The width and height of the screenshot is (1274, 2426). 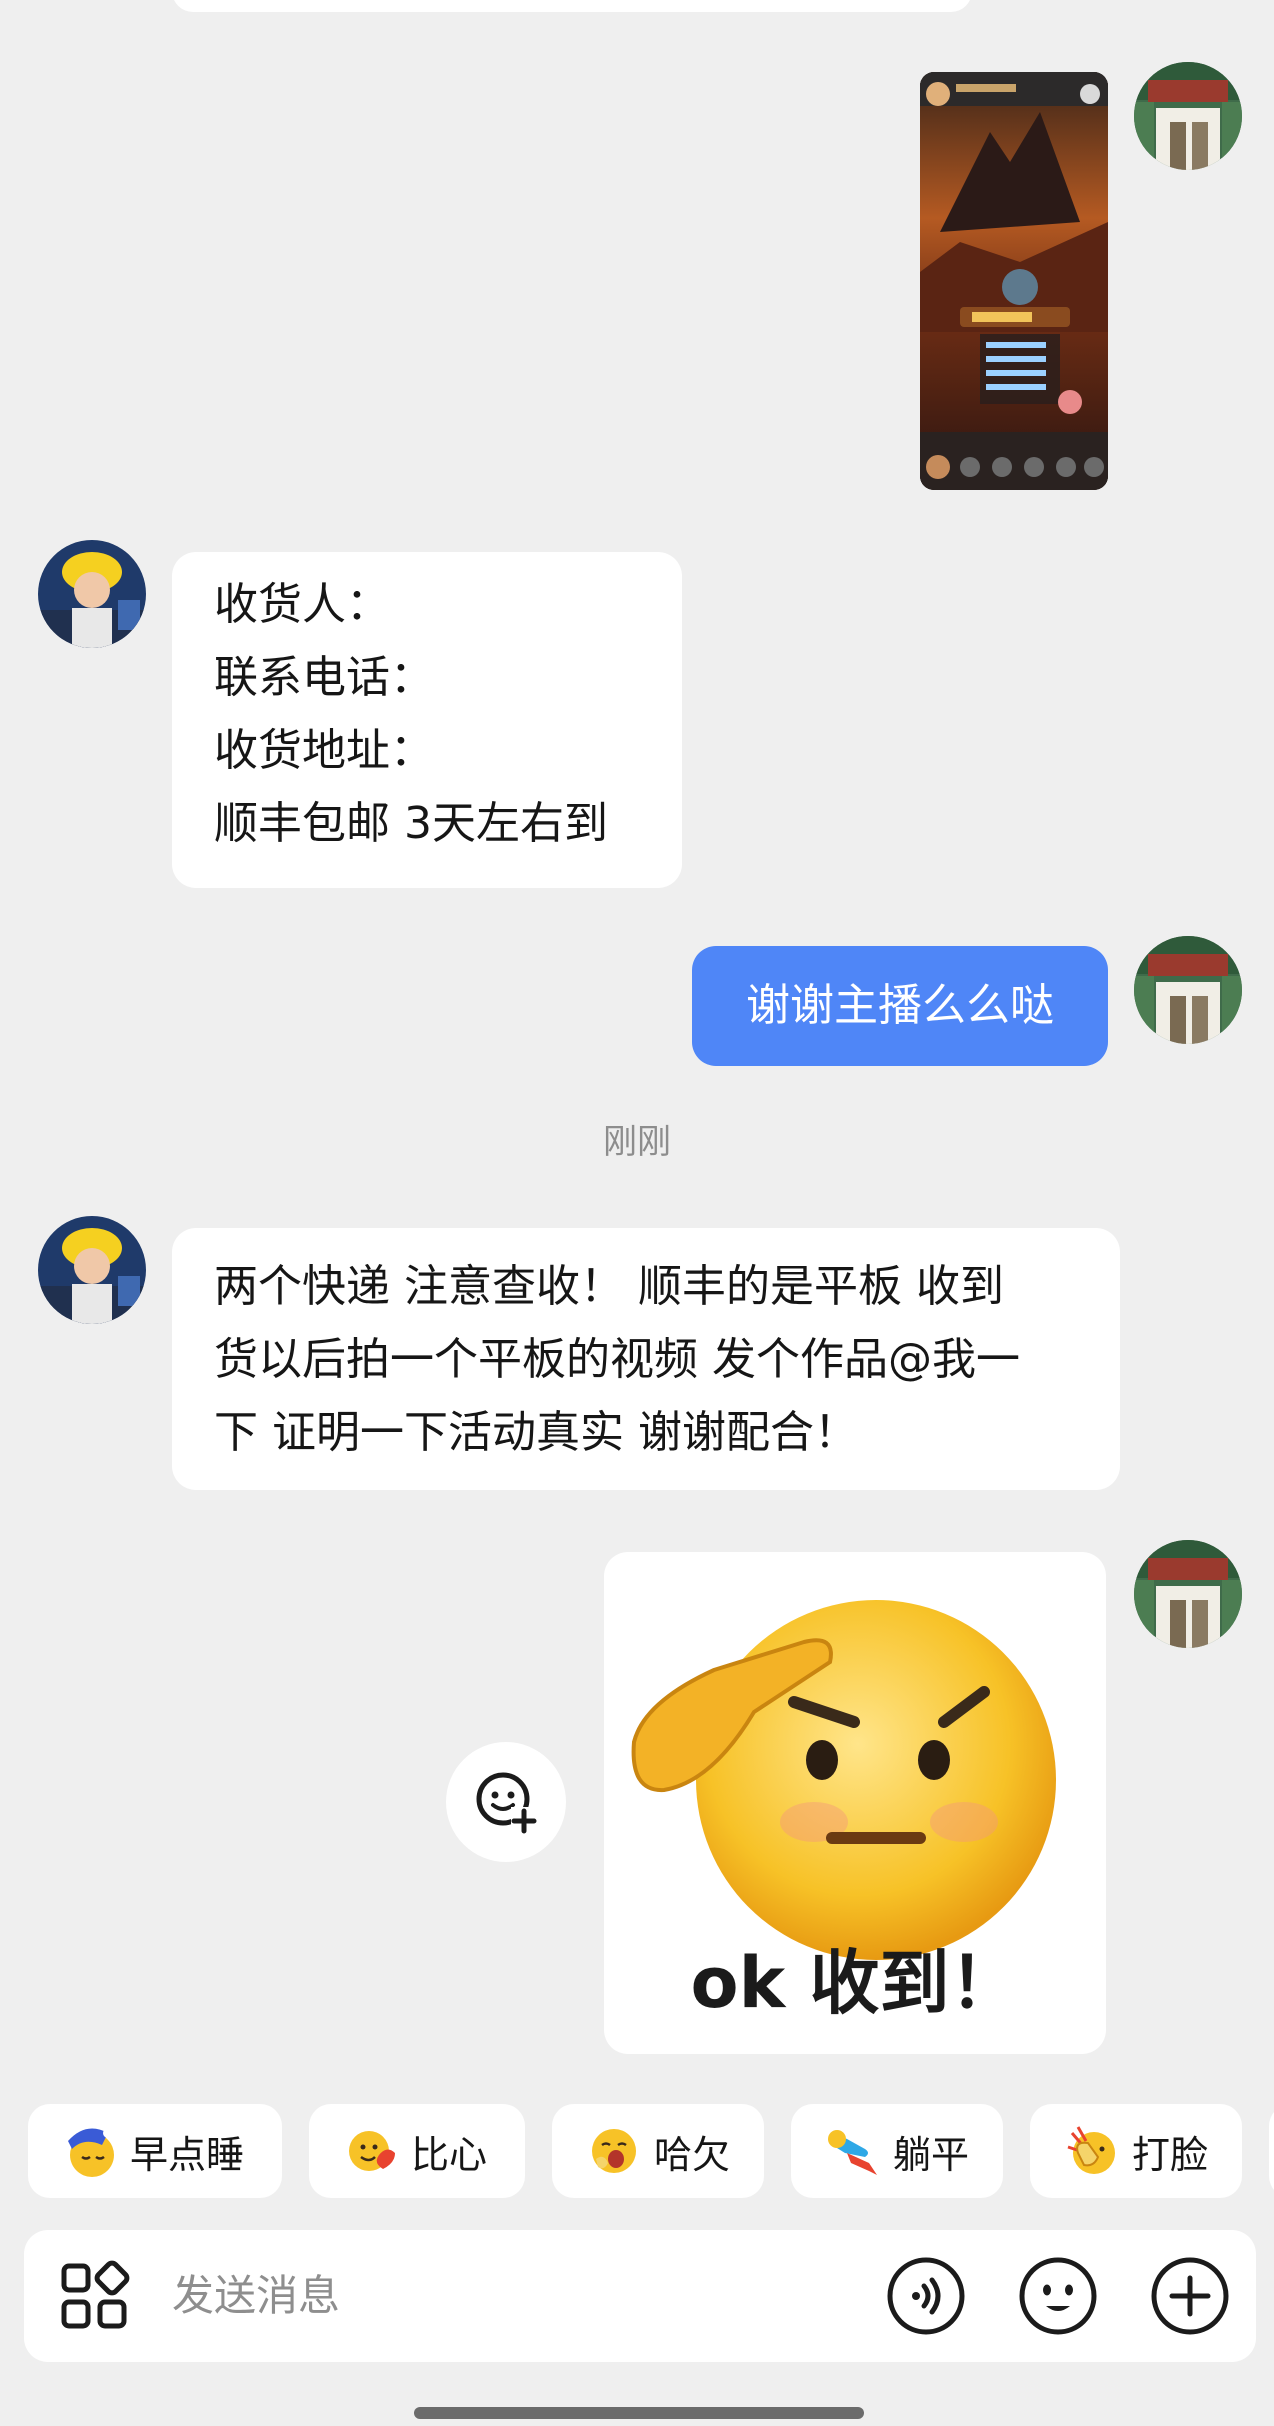 I want to click on add-sticker-icon, so click(x=506, y=1803).